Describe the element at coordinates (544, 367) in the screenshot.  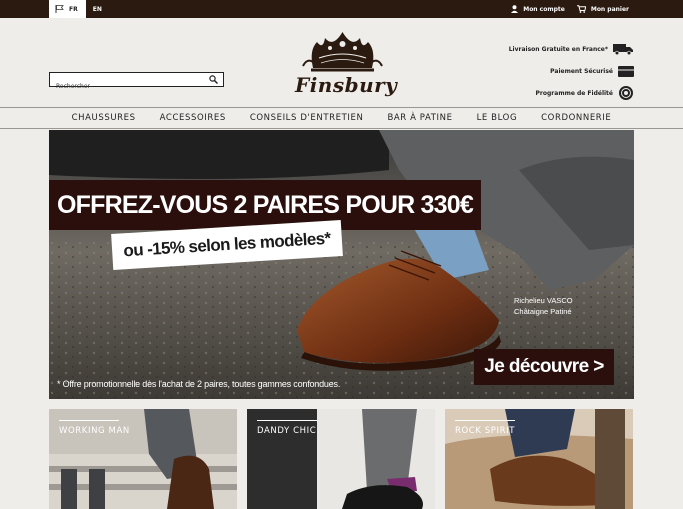
I see `discover-button: Je découvre >` at that location.